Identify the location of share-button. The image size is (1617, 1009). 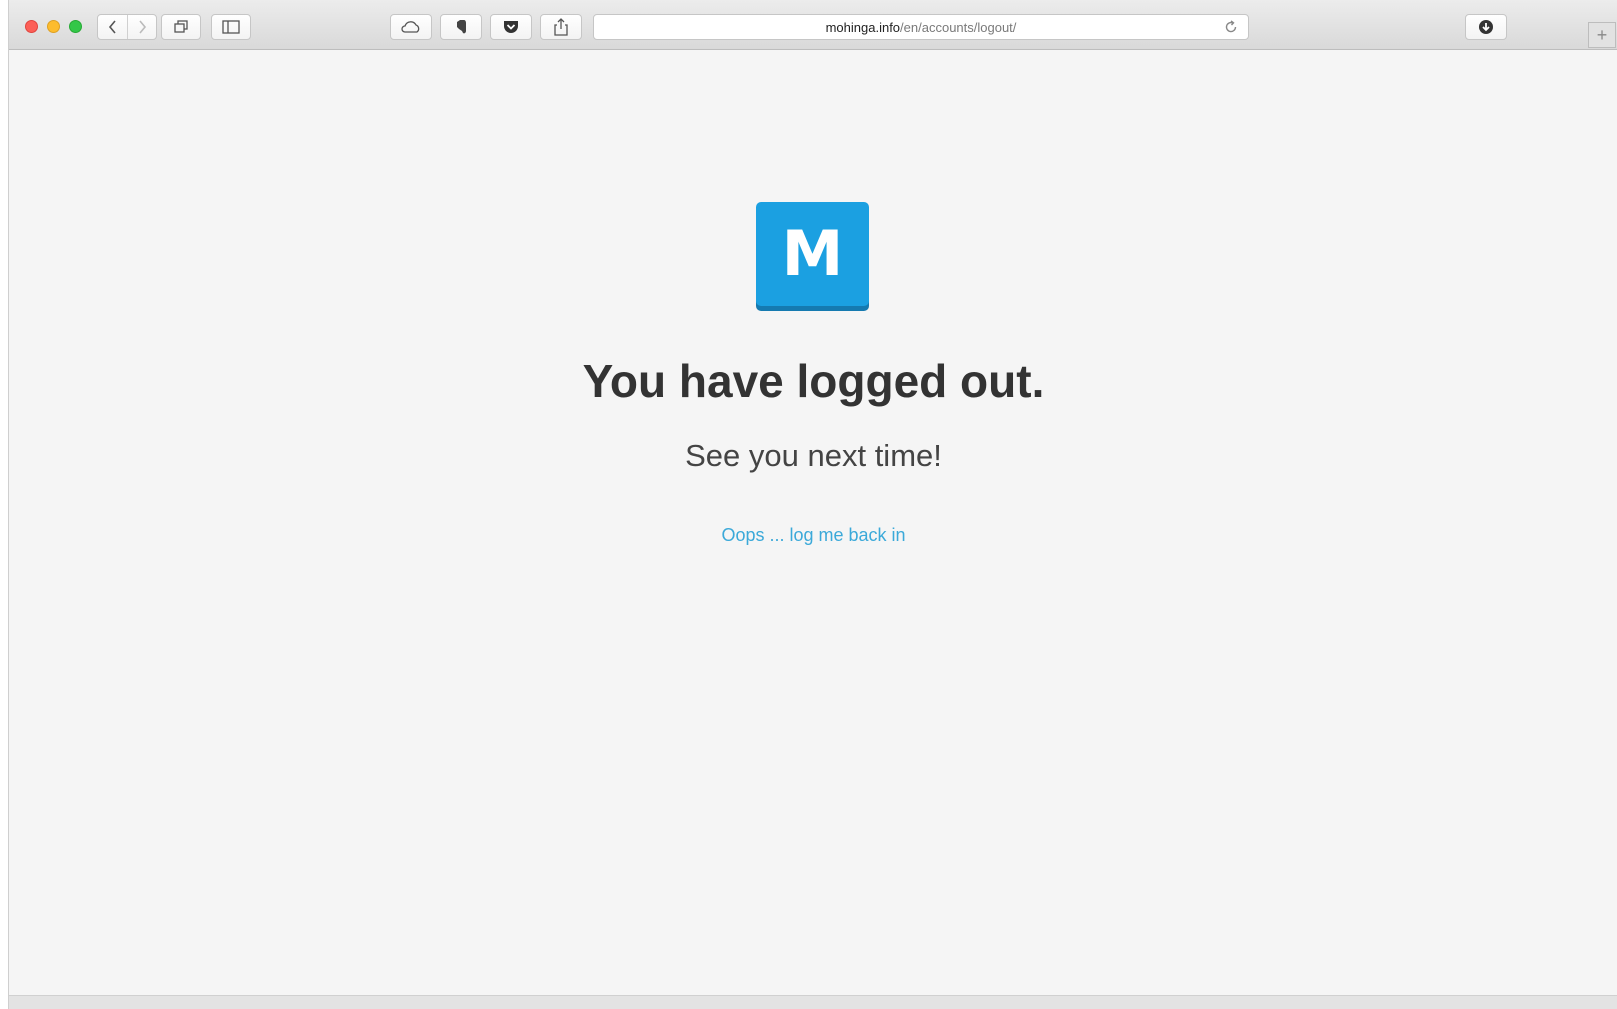
(561, 27).